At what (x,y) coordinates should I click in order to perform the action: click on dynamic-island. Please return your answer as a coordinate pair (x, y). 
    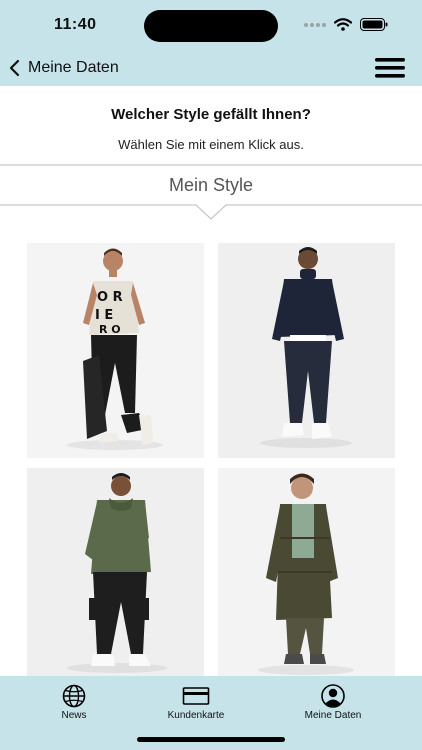
    Looking at the image, I should click on (211, 26).